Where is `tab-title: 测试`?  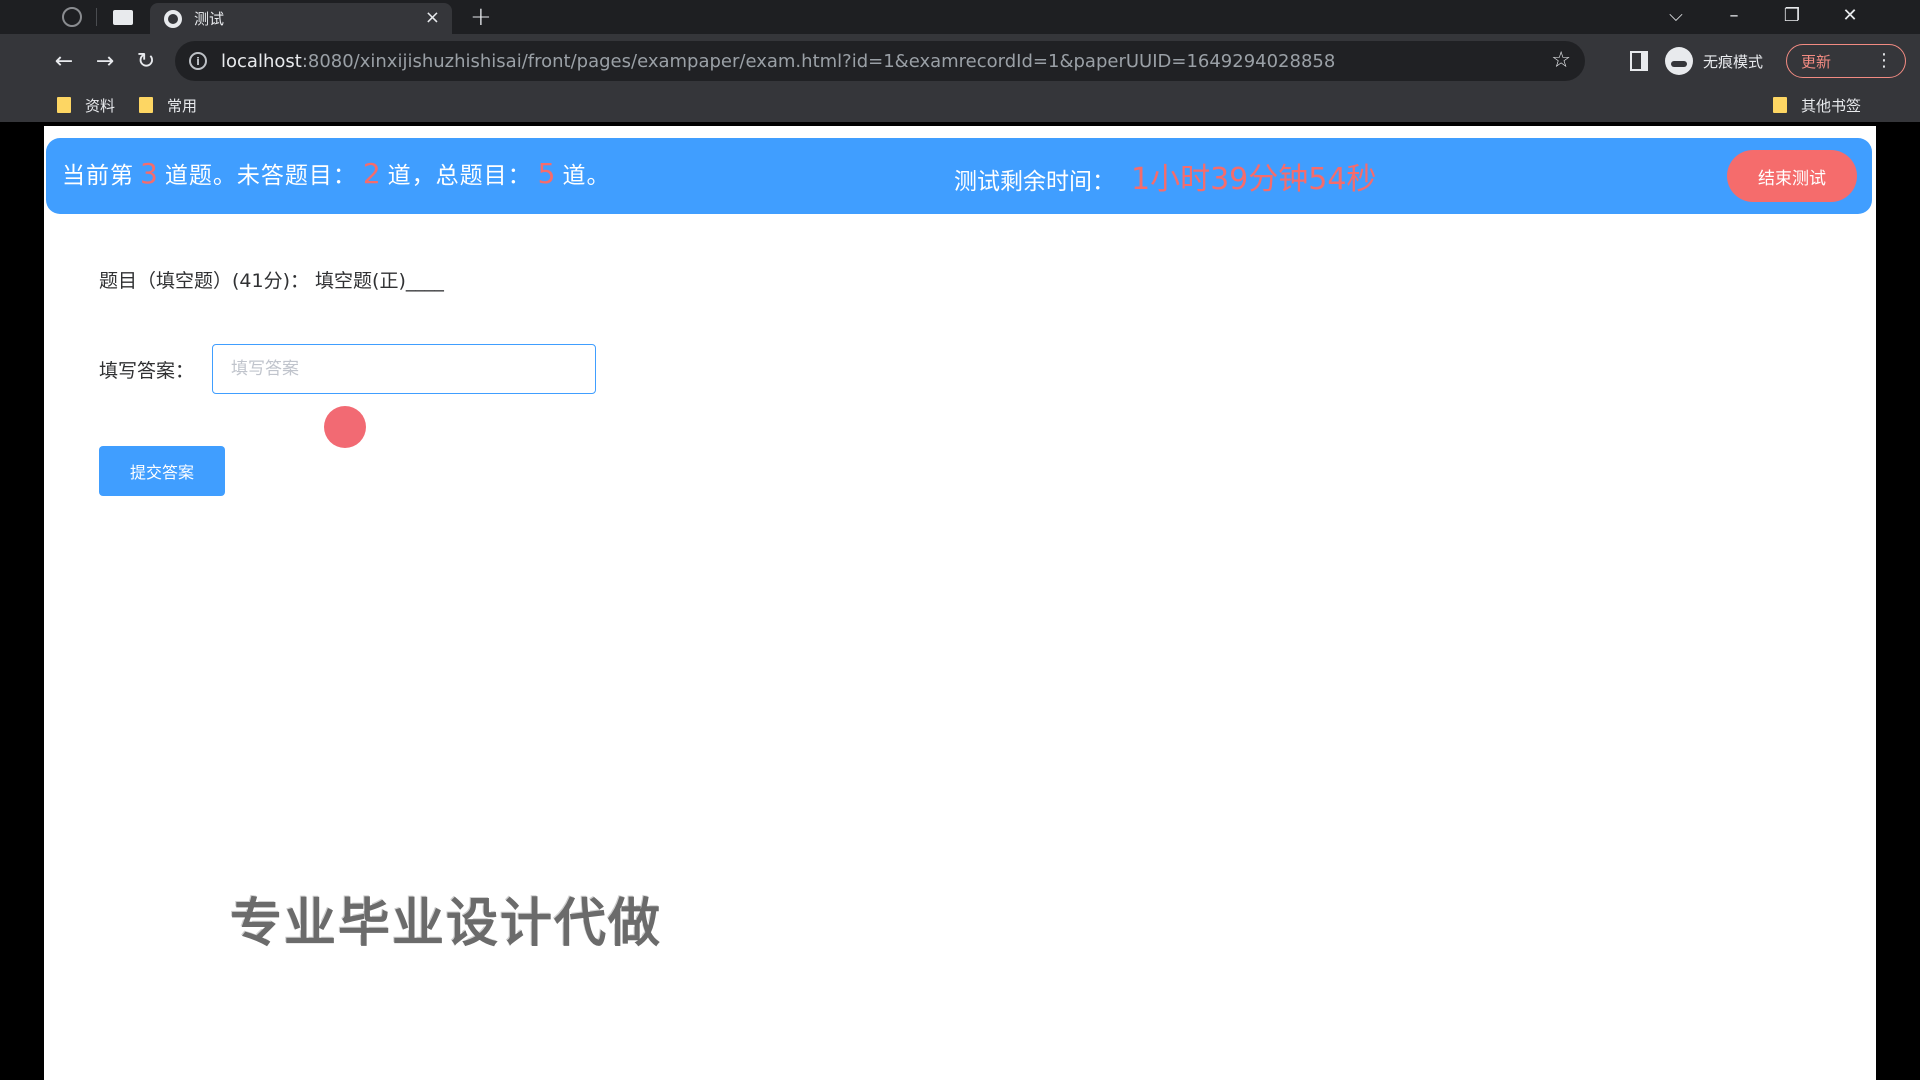 tab-title: 测试 is located at coordinates (209, 19).